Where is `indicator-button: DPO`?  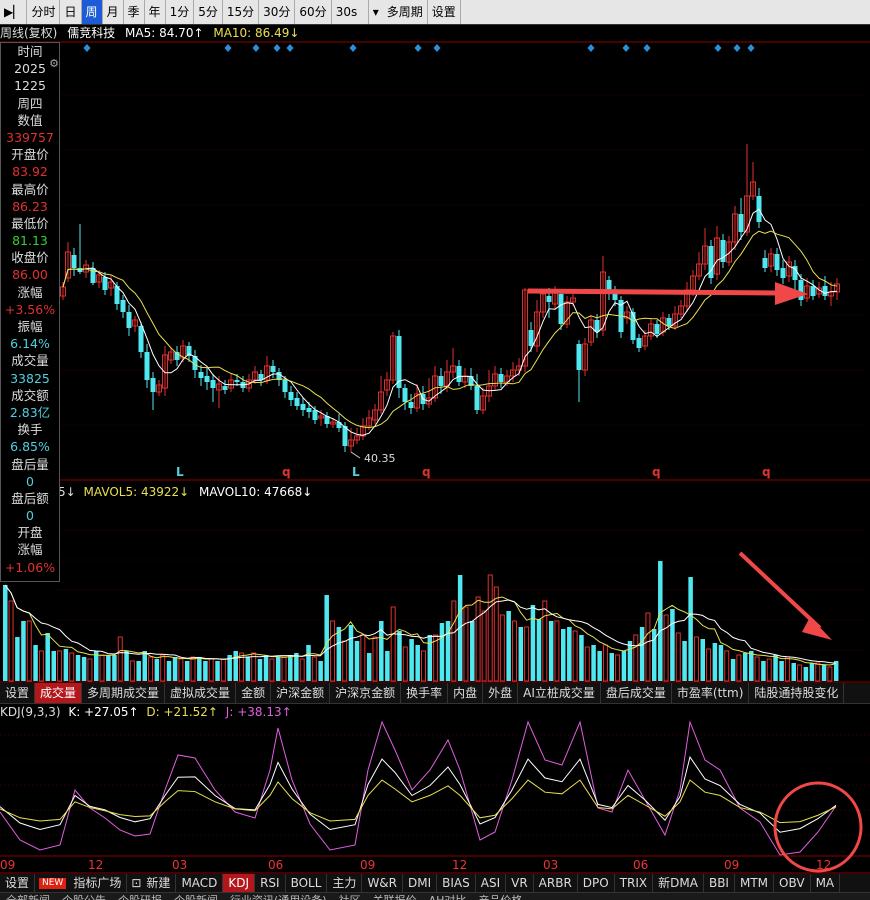
indicator-button: DPO is located at coordinates (596, 883).